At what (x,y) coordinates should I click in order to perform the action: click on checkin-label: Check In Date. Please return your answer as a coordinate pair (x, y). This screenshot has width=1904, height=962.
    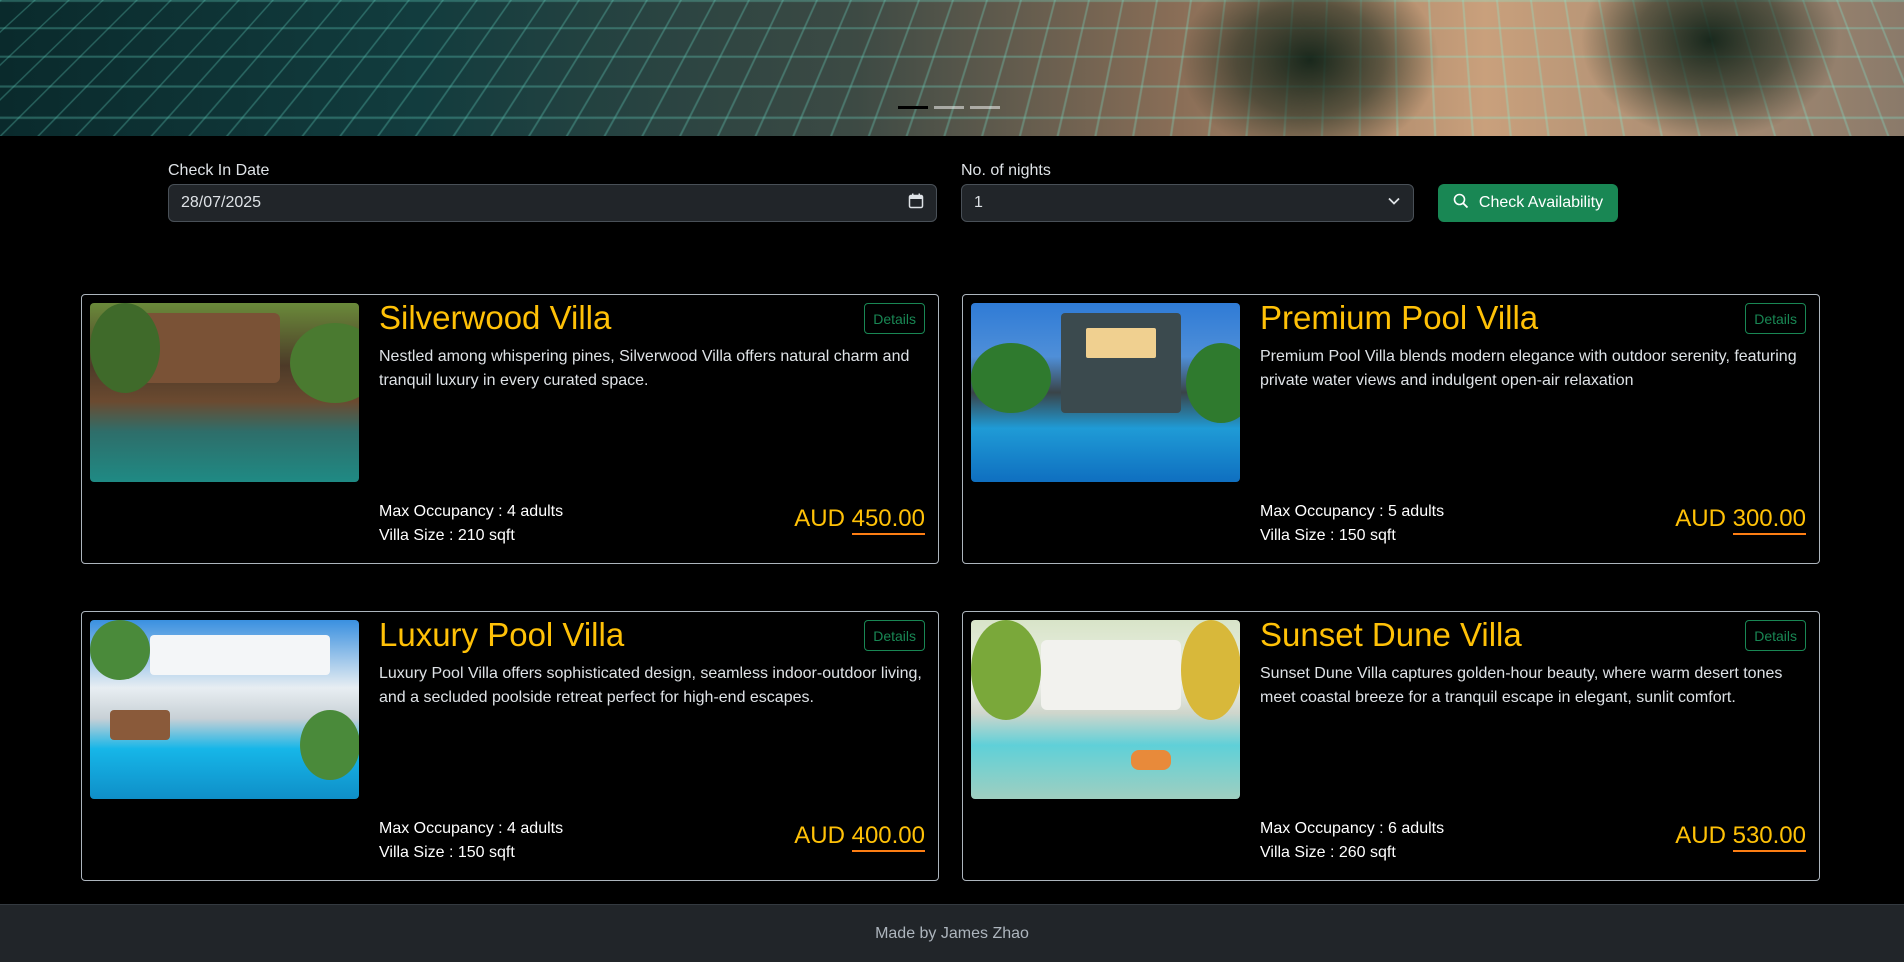
    Looking at the image, I should click on (219, 170).